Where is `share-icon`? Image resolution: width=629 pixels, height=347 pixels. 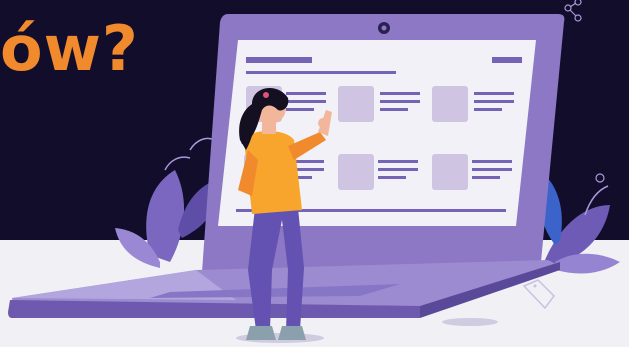
share-icon is located at coordinates (573, 11).